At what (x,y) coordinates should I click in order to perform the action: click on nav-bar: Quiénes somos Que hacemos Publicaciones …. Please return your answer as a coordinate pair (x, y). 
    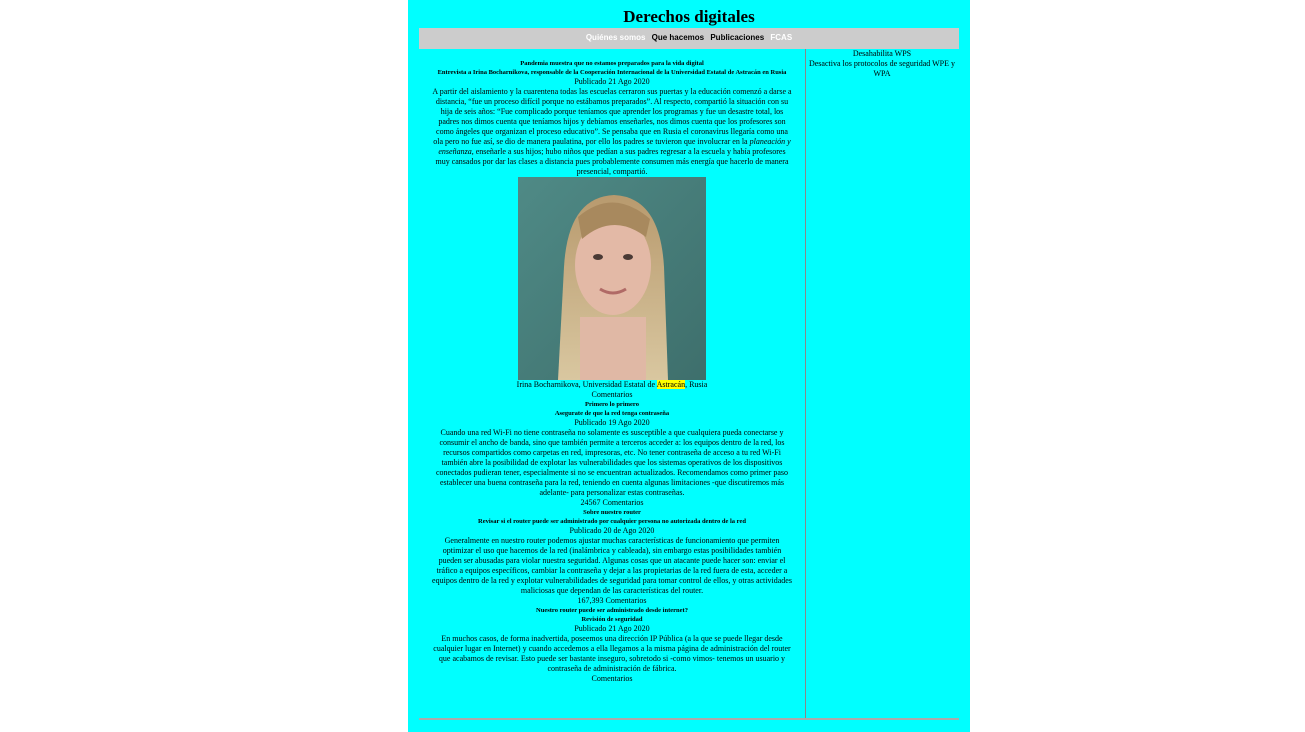
    Looking at the image, I should click on (689, 38).